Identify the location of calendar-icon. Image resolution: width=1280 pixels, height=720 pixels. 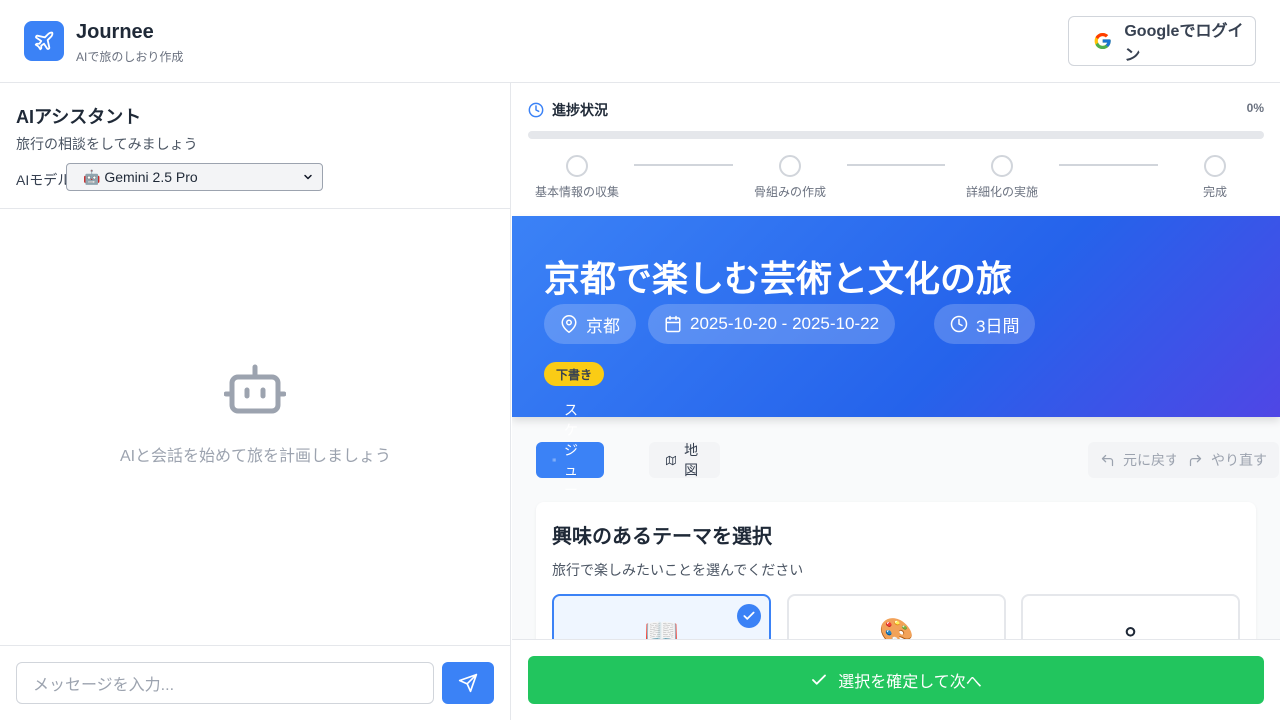
(673, 324).